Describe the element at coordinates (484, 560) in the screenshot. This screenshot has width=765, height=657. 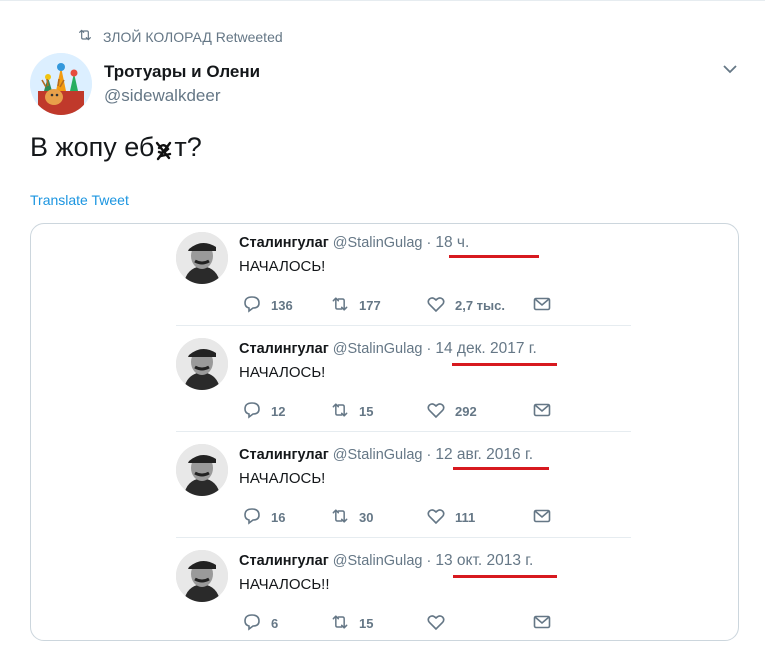
I see `quoted-timestamp: 13 окт. 2013 г.` at that location.